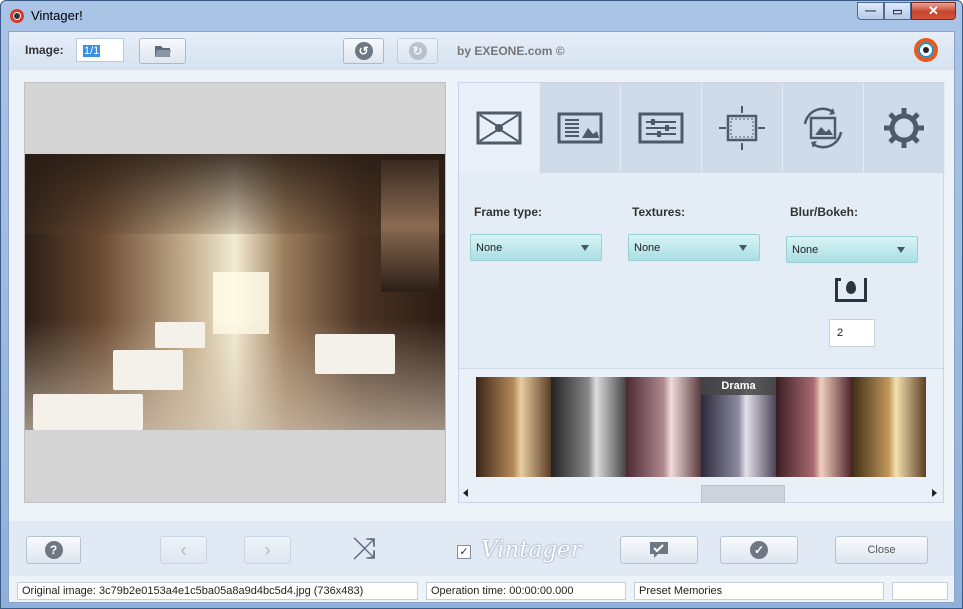  Describe the element at coordinates (926, 50) in the screenshot. I see `brand-logo-icon` at that location.